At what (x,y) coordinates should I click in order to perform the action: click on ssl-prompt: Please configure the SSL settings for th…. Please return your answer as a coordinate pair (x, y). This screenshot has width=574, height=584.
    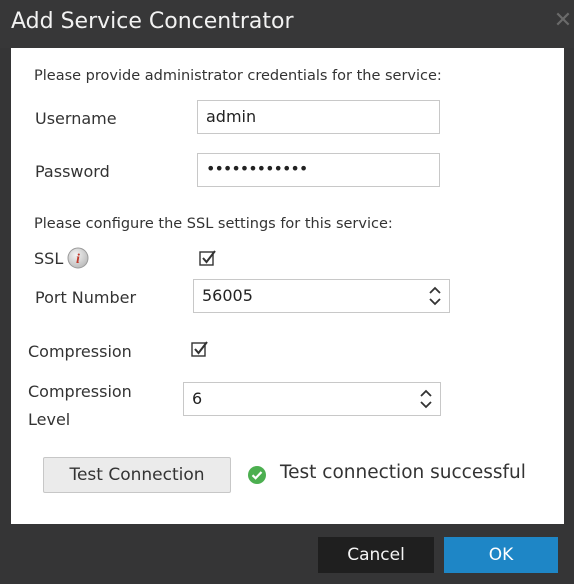
    Looking at the image, I should click on (213, 224).